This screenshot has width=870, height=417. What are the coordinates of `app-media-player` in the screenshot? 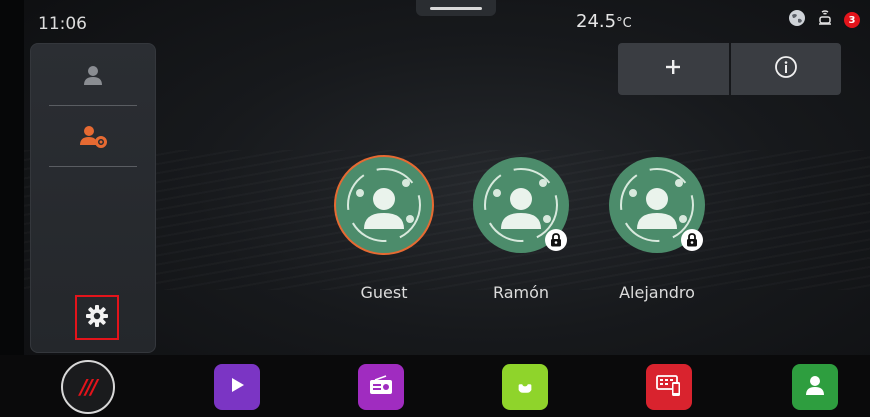 It's located at (237, 387).